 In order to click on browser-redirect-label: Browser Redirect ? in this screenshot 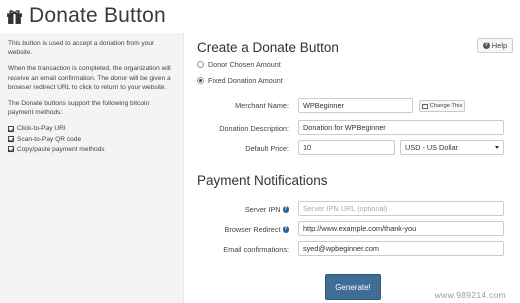, I will do `click(257, 229)`.